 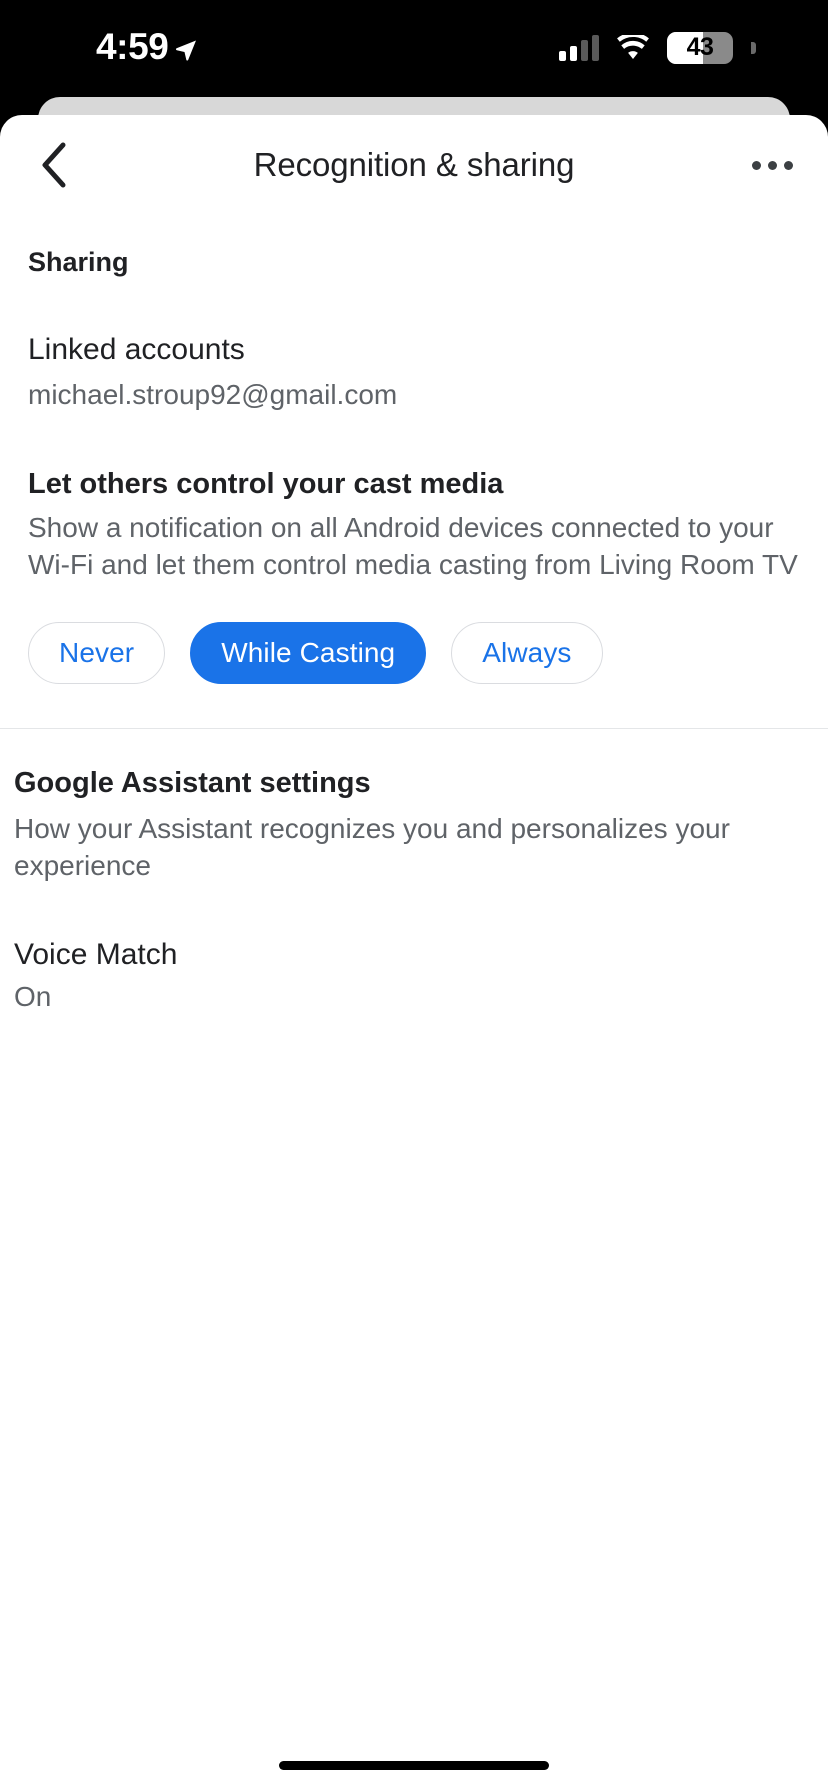 I want to click on back-chevron-icon, so click(x=54, y=165).